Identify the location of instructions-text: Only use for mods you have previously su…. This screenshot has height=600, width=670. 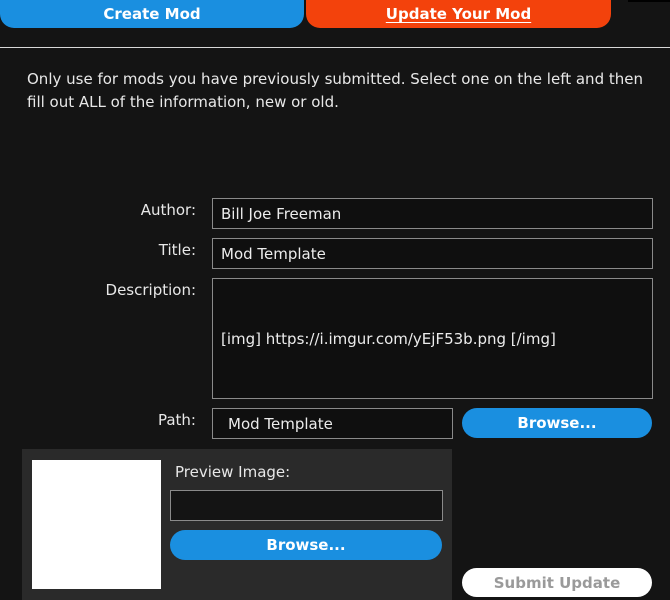
(335, 90).